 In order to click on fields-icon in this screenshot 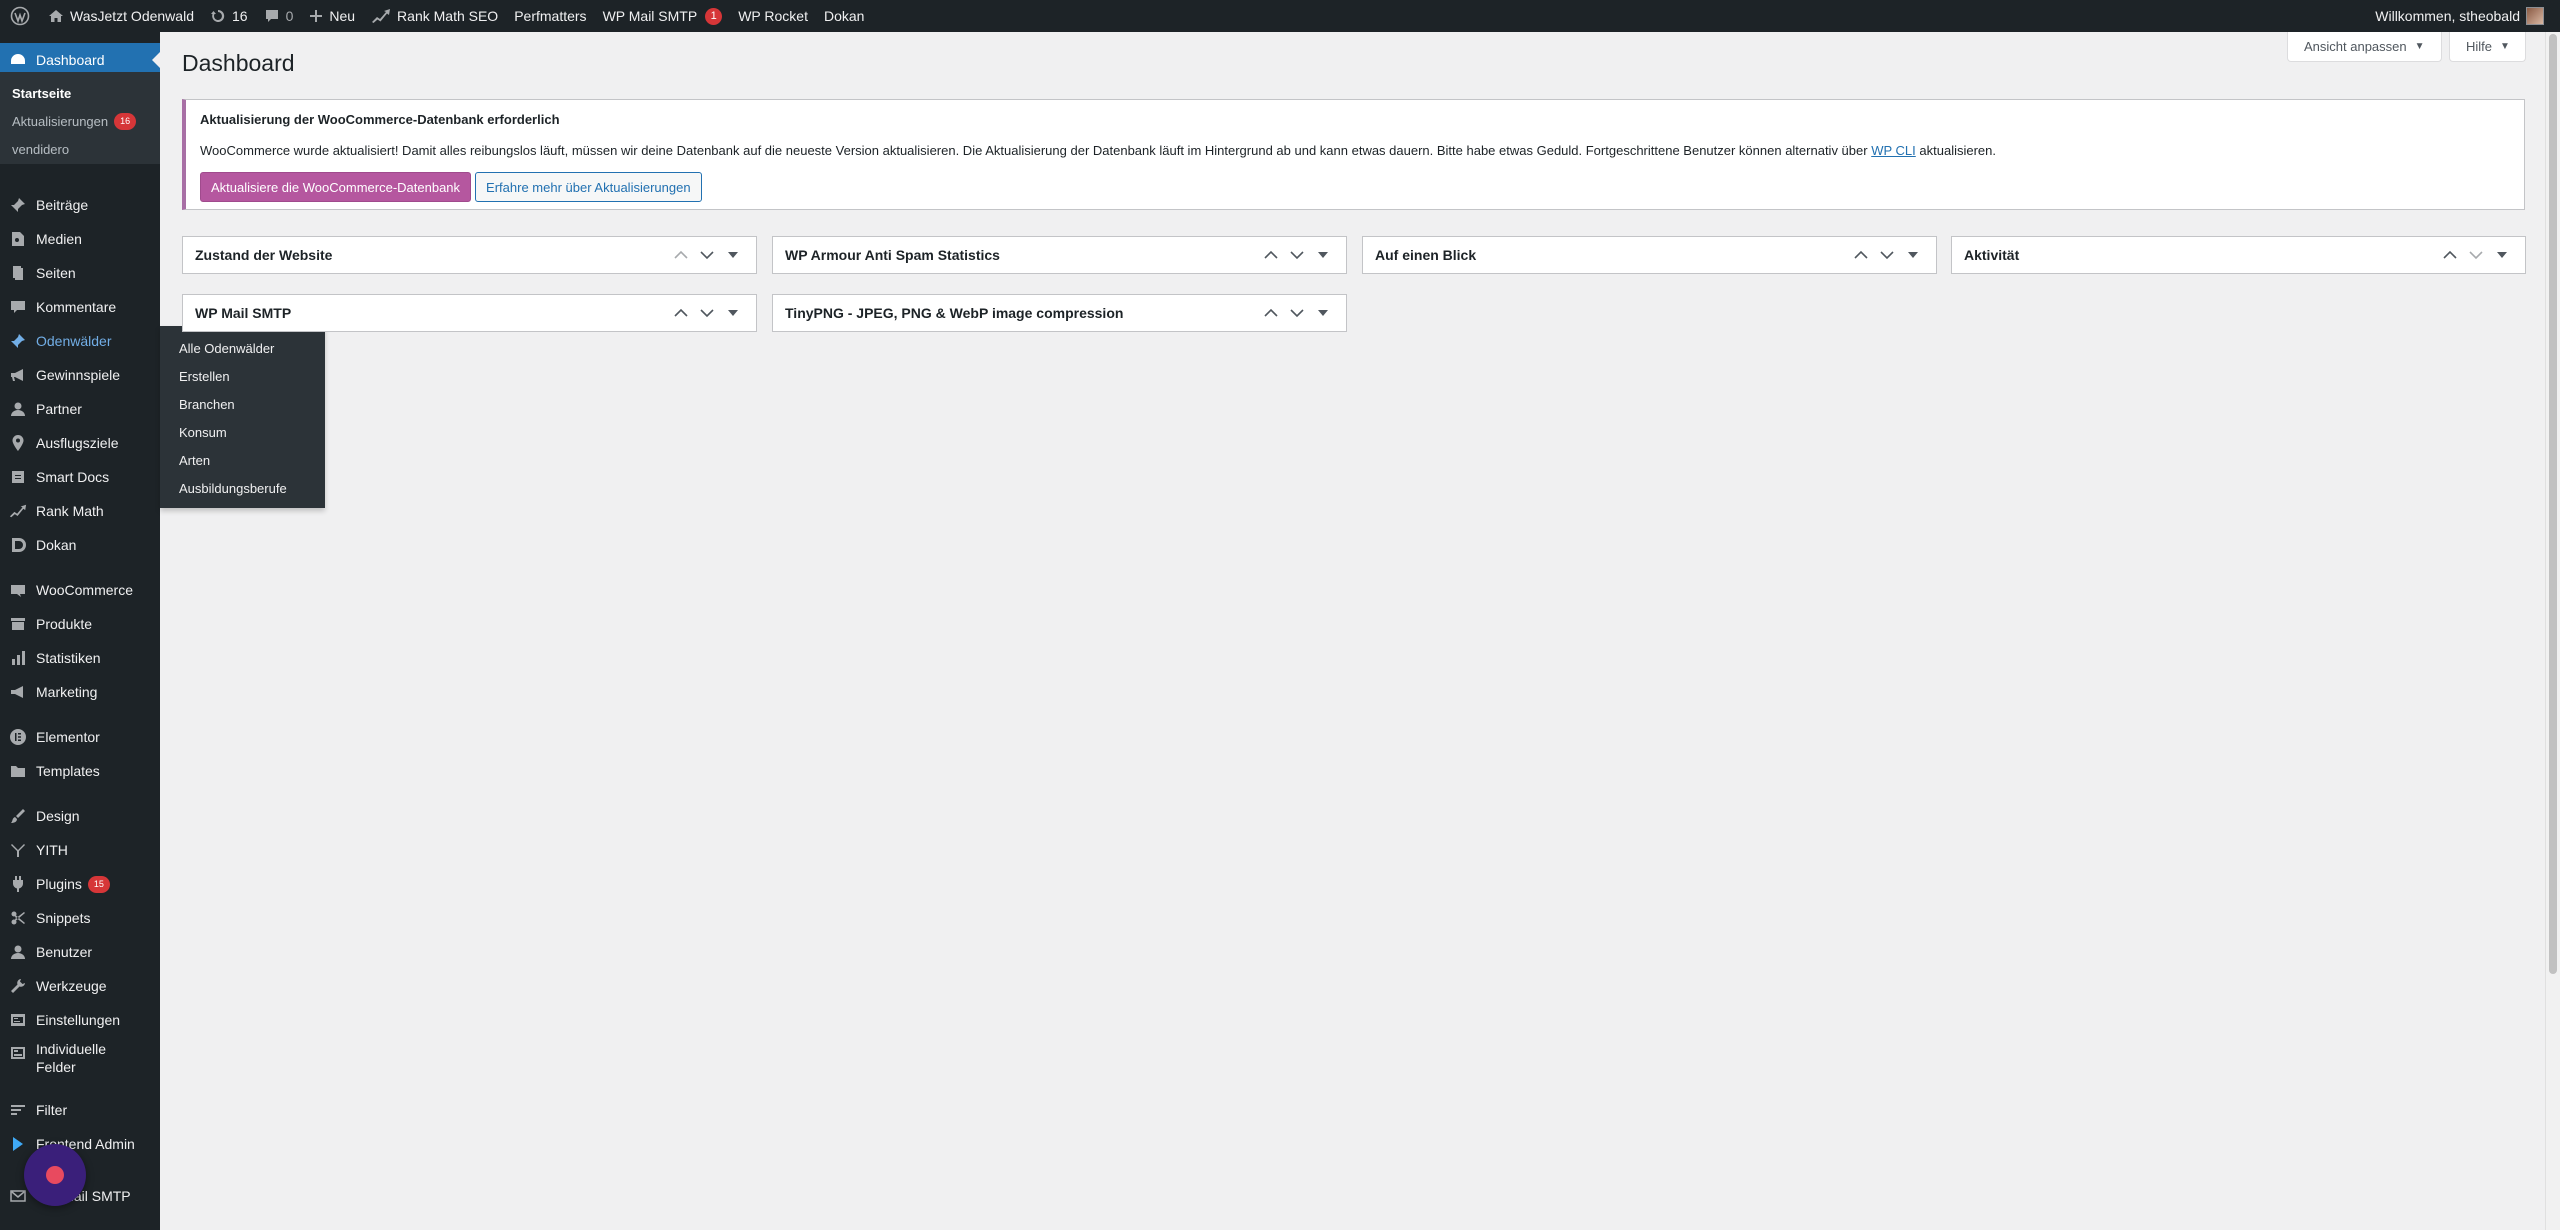, I will do `click(18, 1051)`.